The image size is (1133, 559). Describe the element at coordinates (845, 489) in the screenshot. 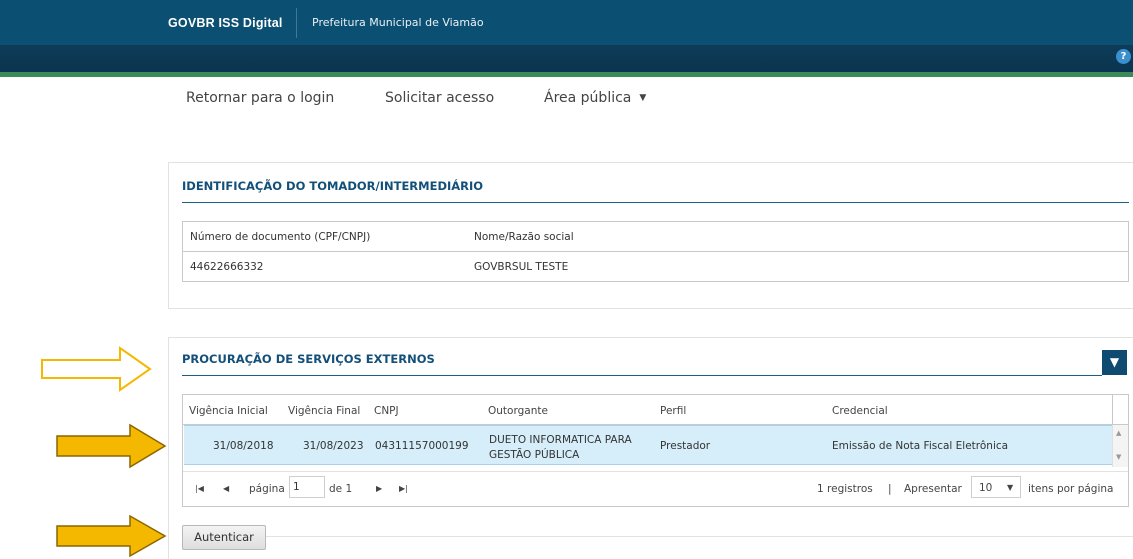

I see `records-count: 1 registros` at that location.